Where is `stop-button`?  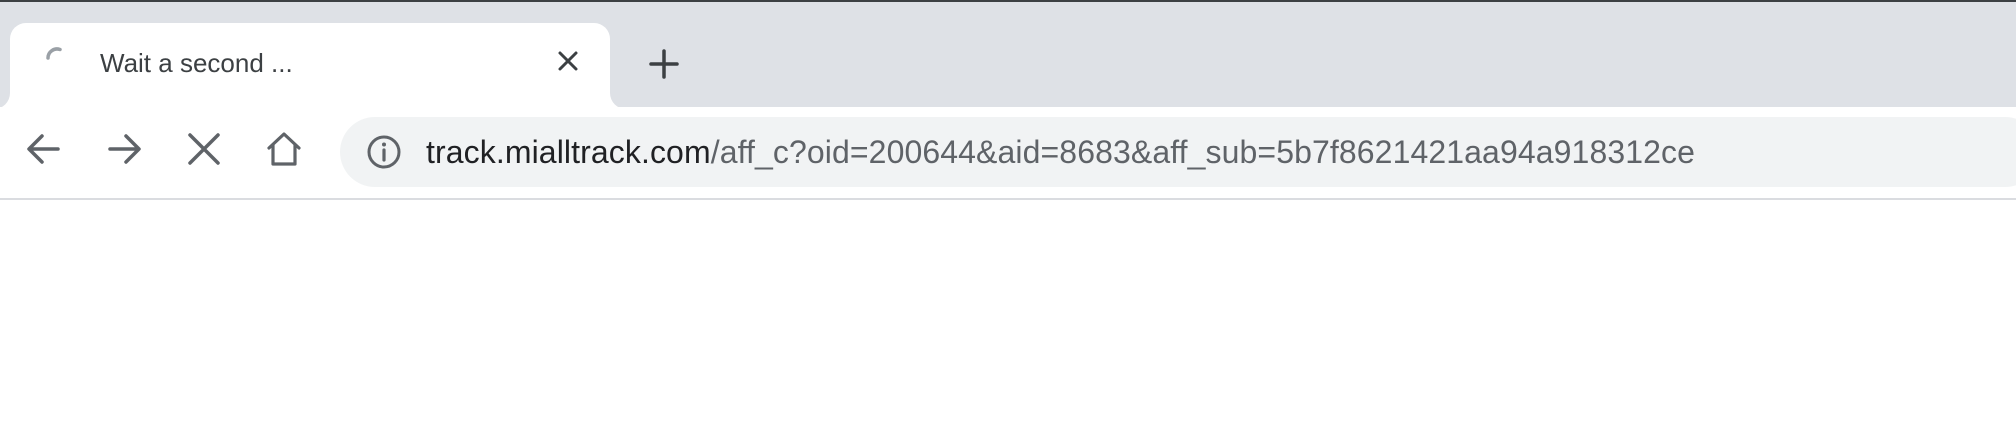
stop-button is located at coordinates (204, 151).